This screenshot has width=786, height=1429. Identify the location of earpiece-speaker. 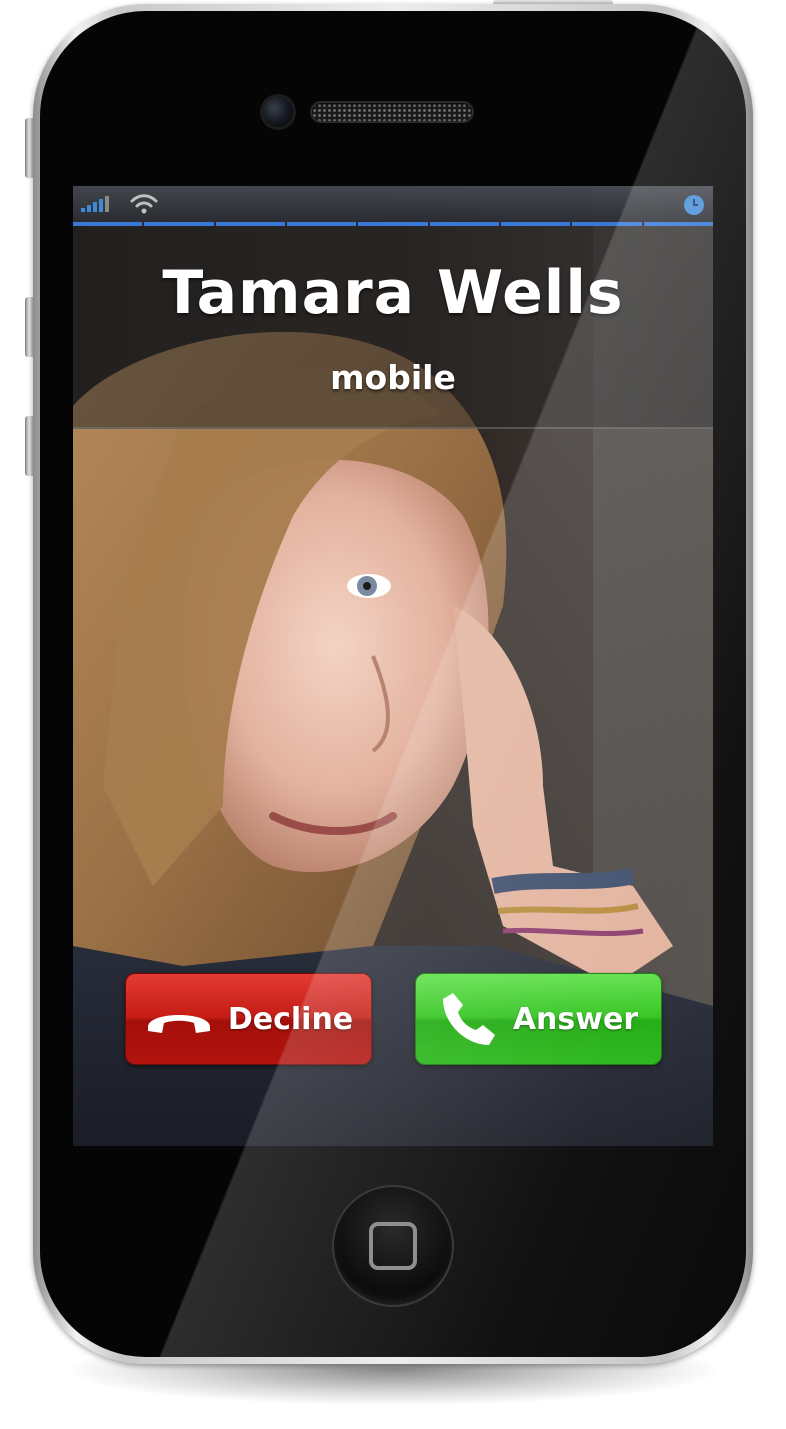
(392, 112).